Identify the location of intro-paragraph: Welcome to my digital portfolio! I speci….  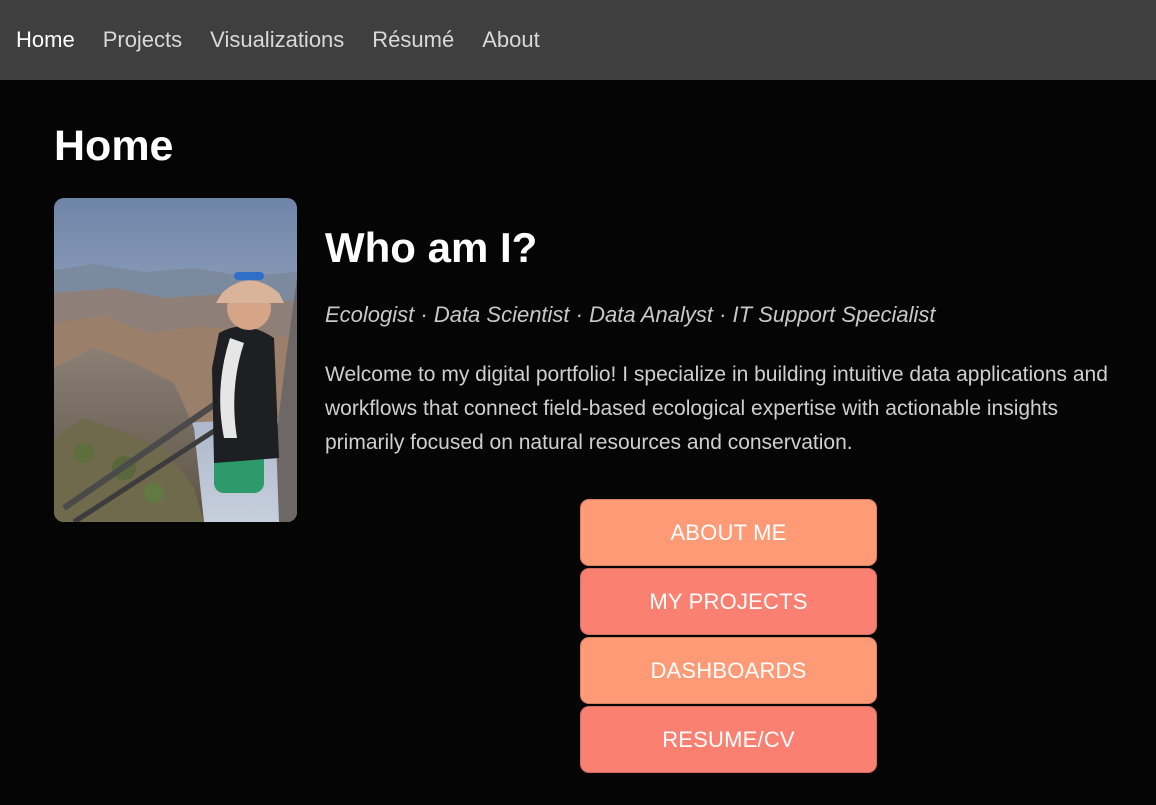
(716, 408).